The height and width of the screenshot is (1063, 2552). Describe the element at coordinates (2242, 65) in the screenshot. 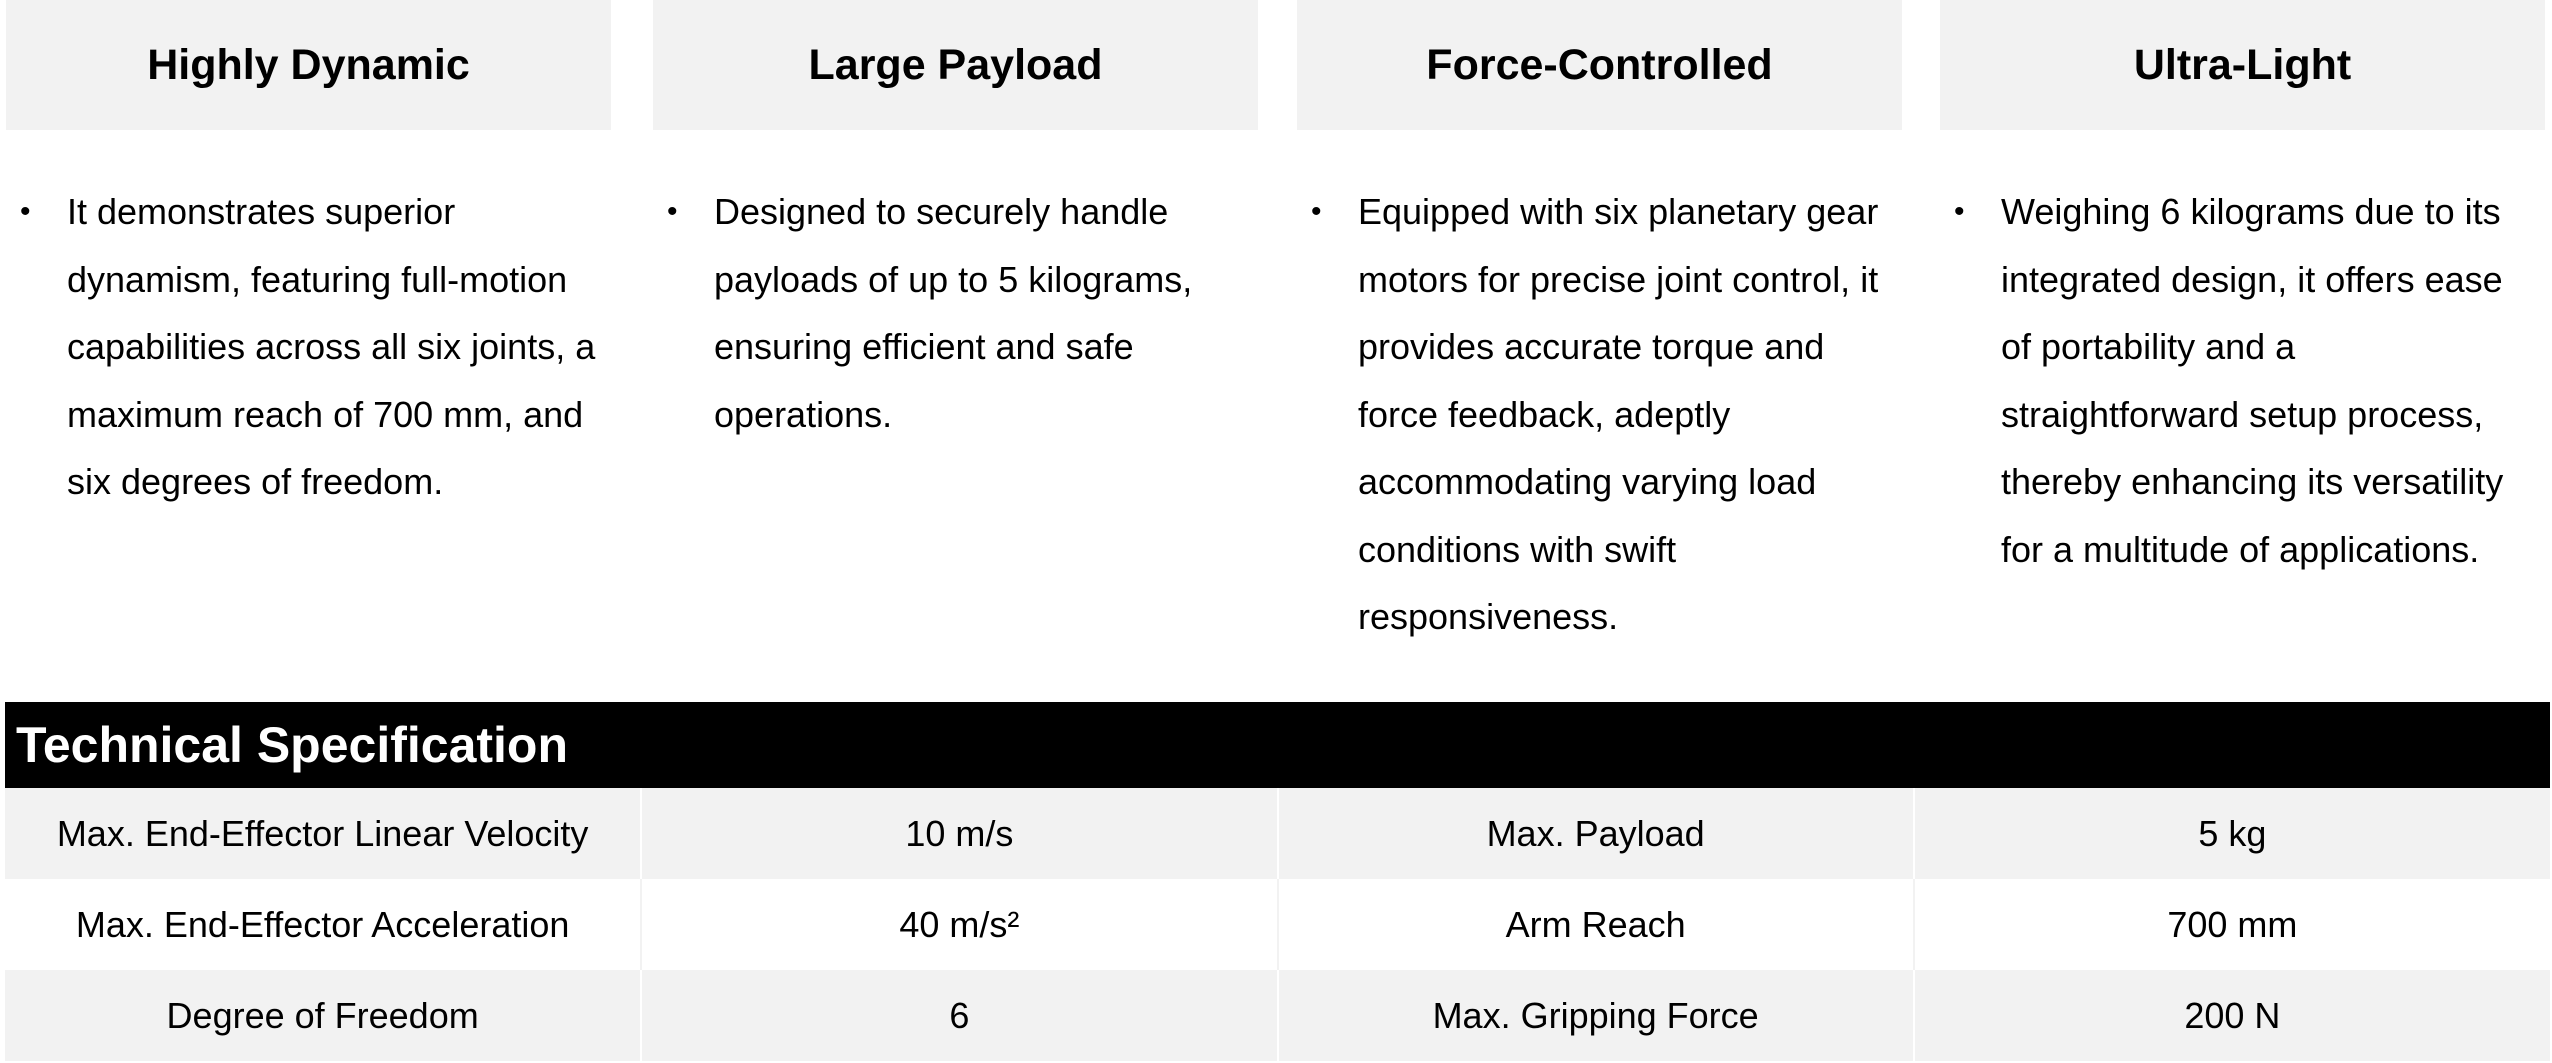

I see `feature-title: Ultra-Light` at that location.